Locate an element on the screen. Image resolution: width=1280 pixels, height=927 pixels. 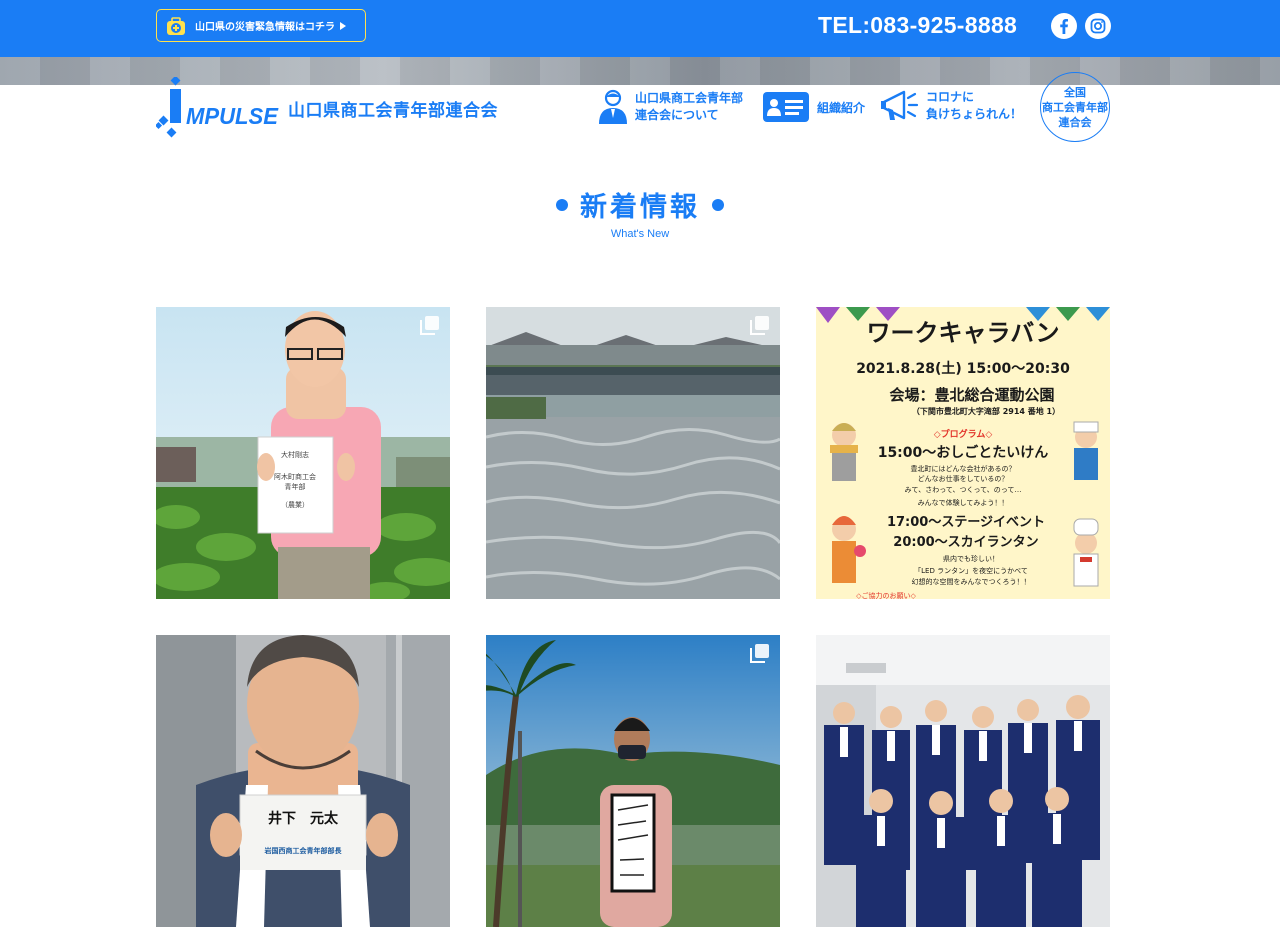
news-subtitle: What's New is located at coordinates (640, 234).